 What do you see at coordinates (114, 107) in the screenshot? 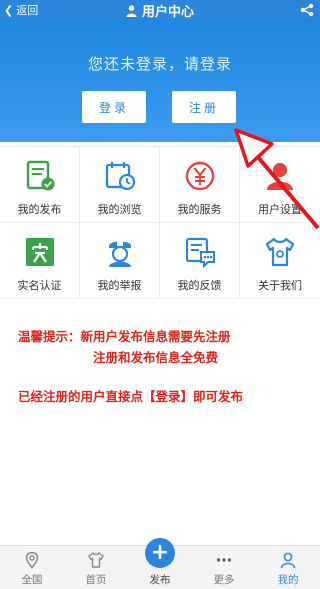
I see `login-button: 登录` at bounding box center [114, 107].